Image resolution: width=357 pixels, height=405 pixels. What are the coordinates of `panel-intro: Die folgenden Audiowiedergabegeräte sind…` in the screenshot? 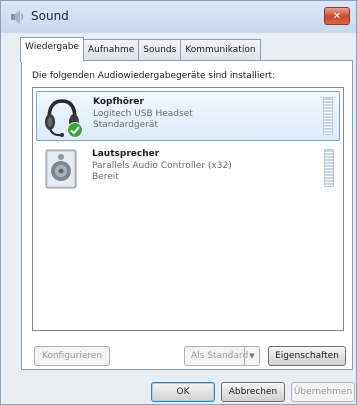 It's located at (154, 76).